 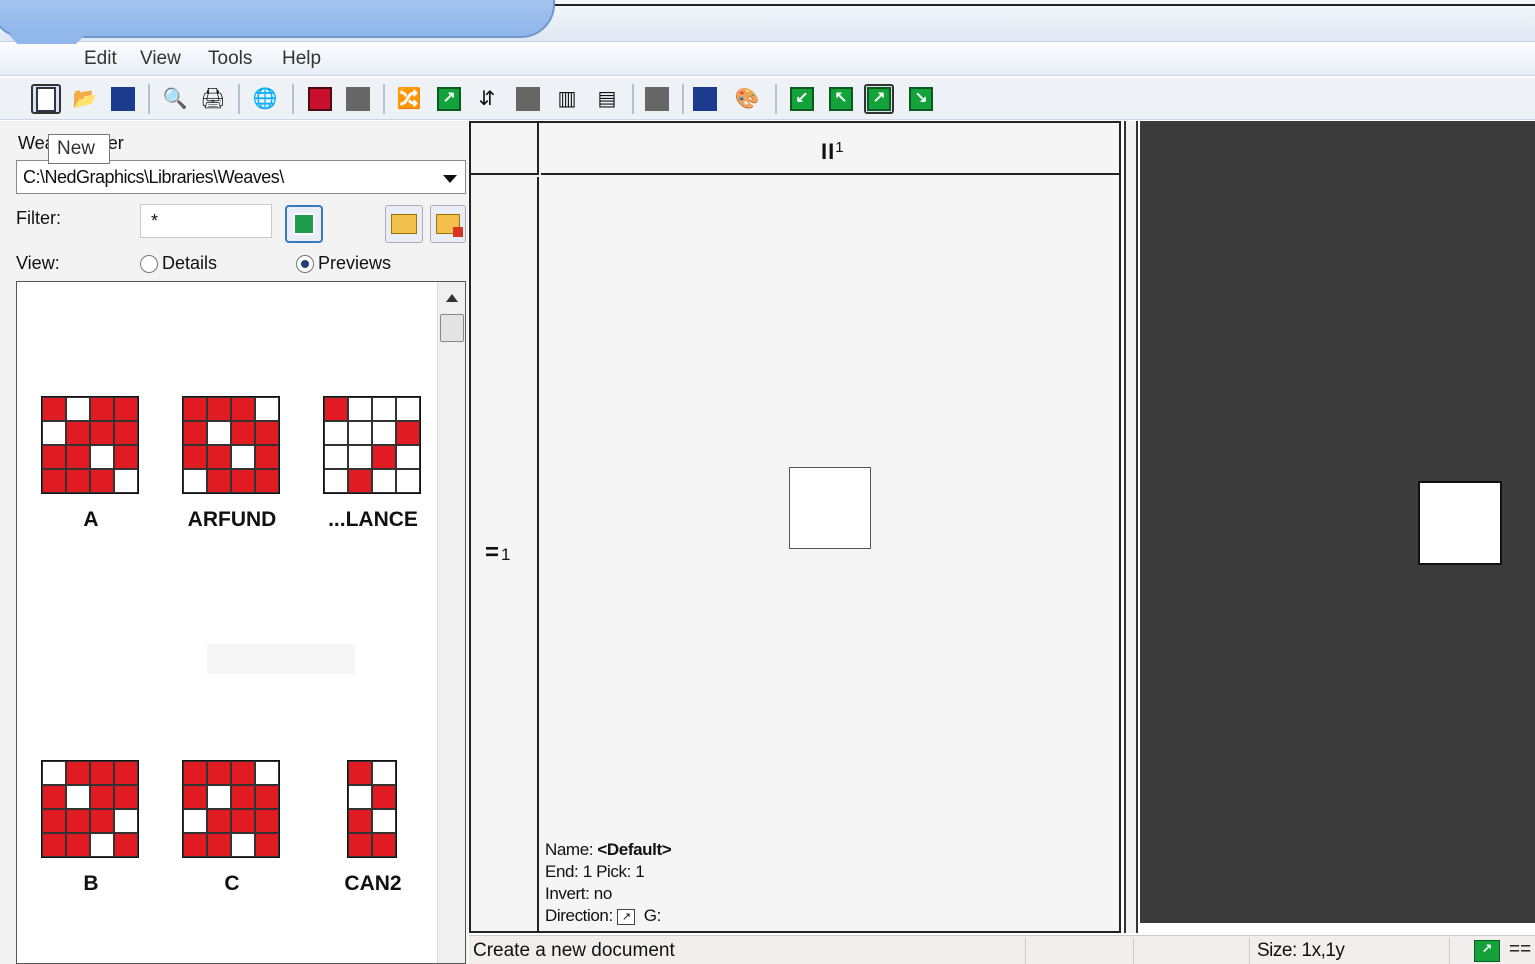 I want to click on weave-preview-item: C, so click(x=232, y=828).